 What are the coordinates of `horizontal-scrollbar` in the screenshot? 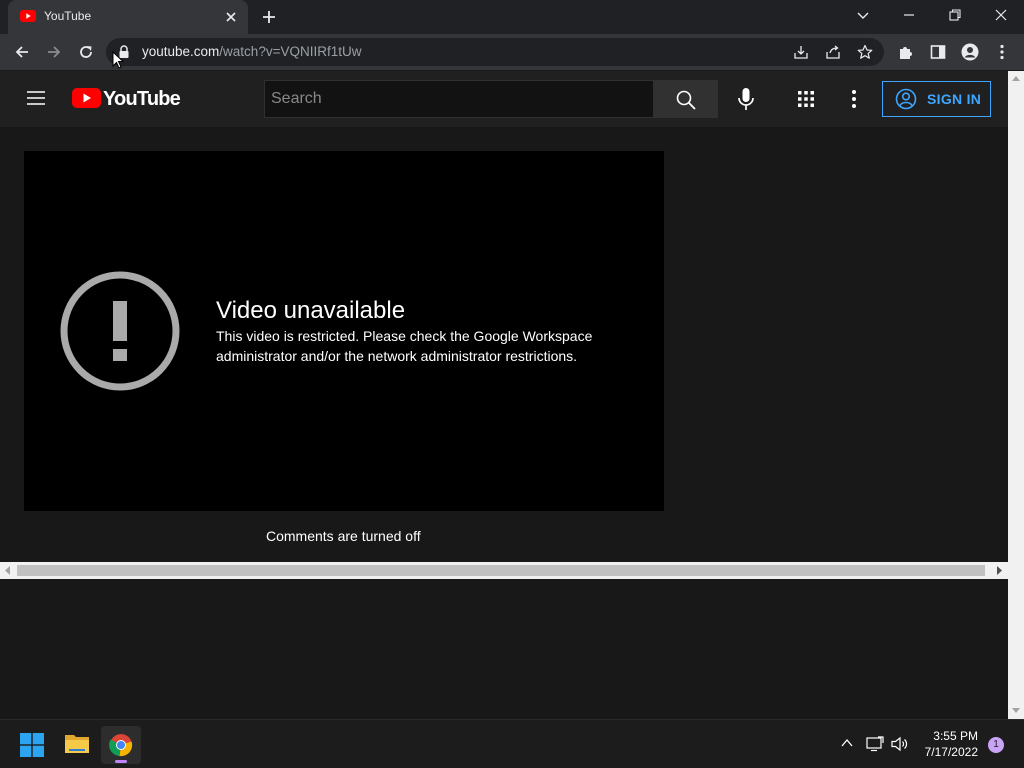 It's located at (504, 570).